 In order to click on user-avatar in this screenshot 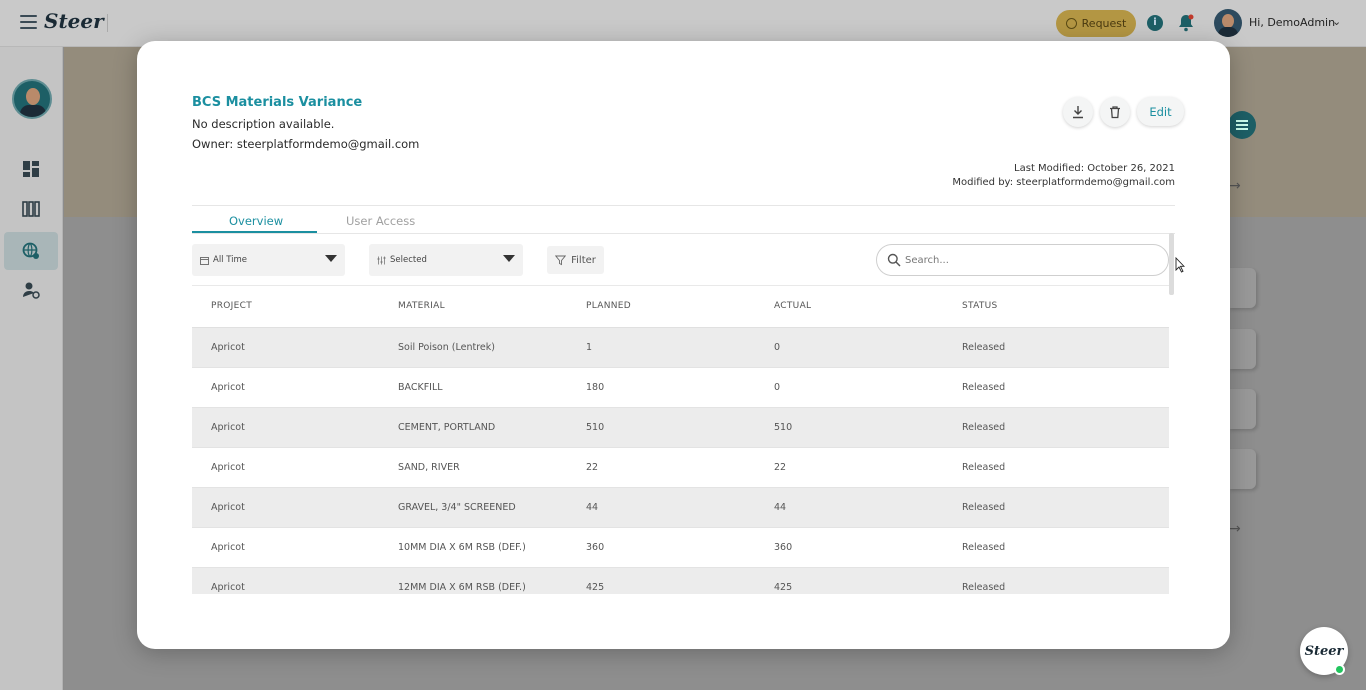, I will do `click(1228, 23)`.